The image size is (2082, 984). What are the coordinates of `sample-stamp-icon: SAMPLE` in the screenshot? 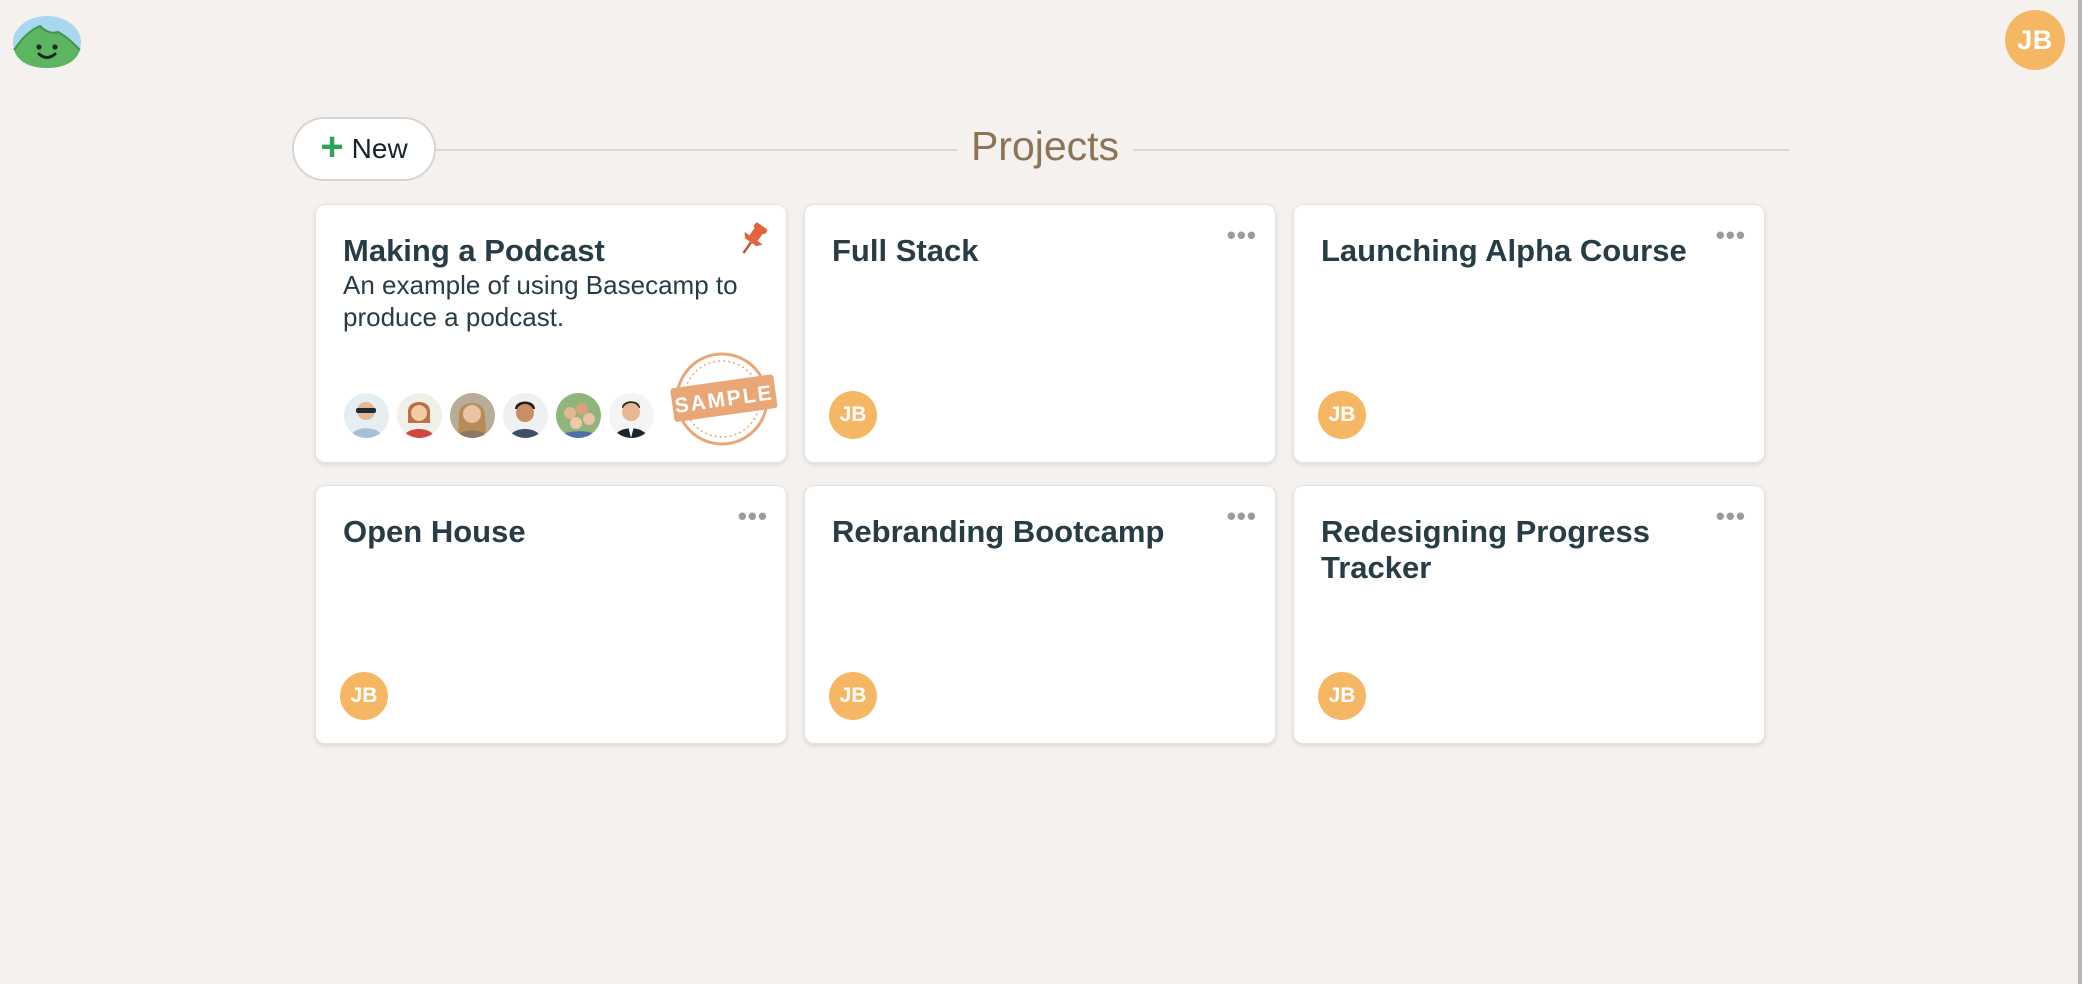 It's located at (724, 399).